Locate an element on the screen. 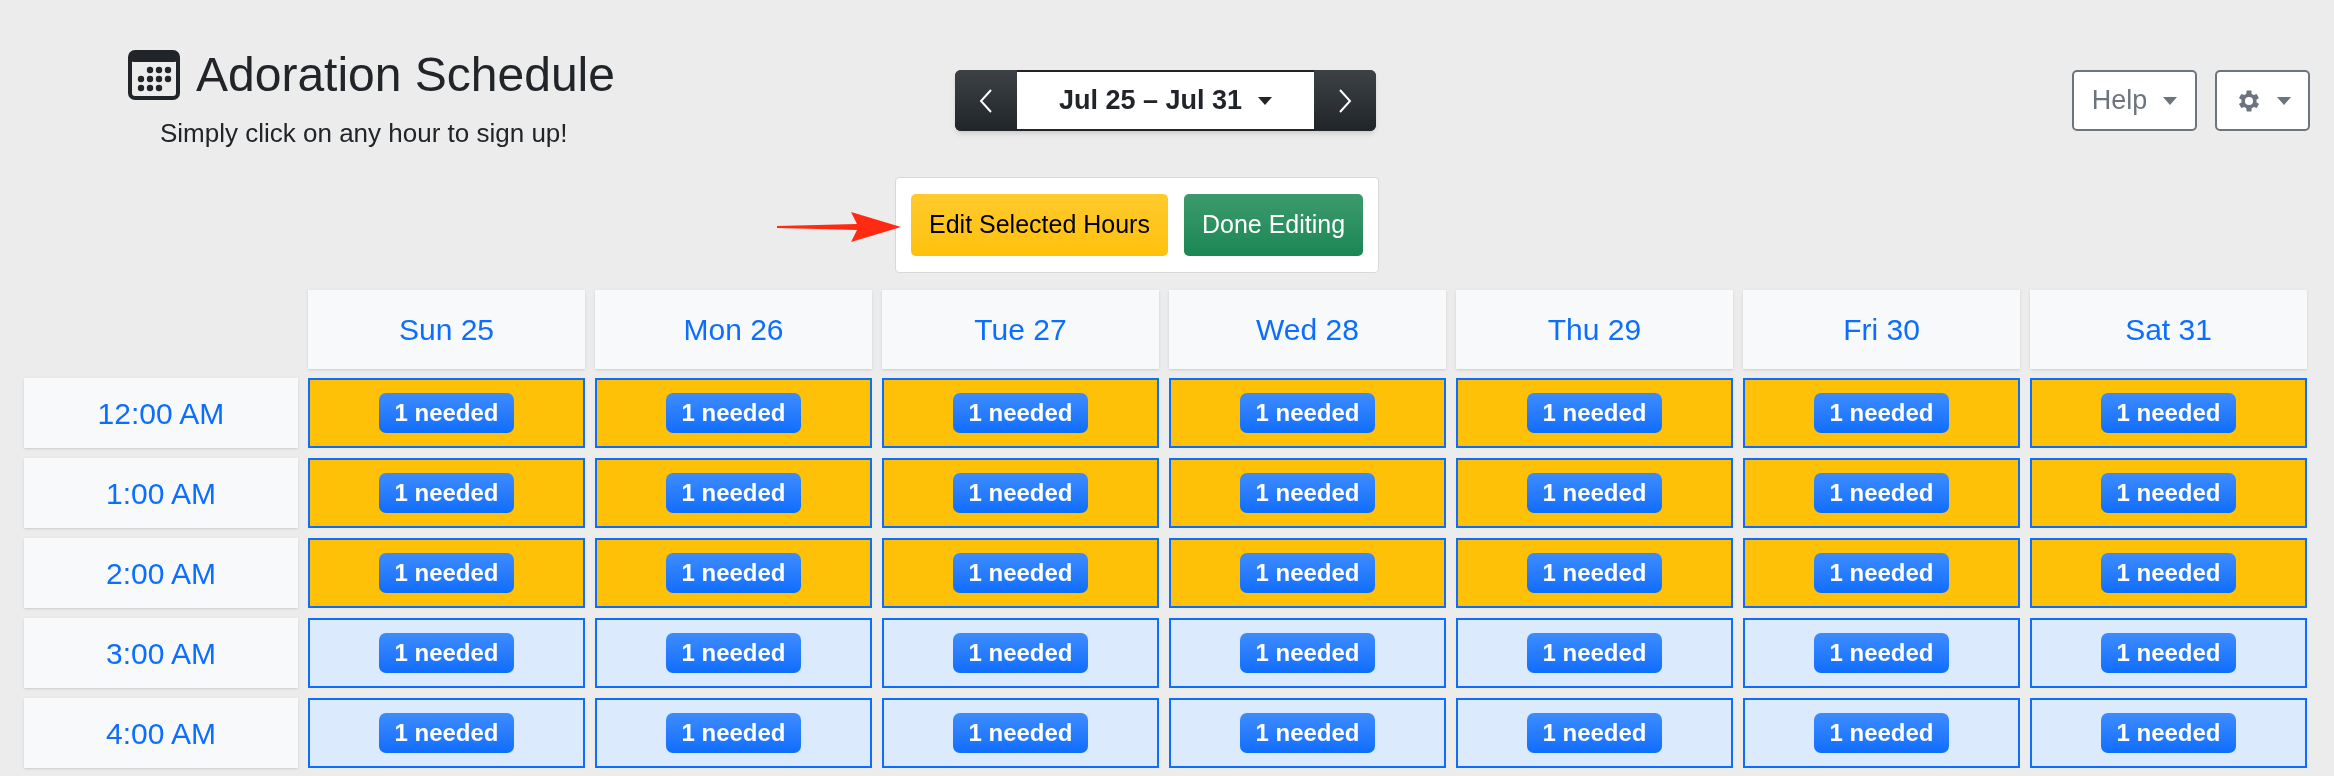 This screenshot has width=2334, height=776. help-dropdown: Help is located at coordinates (2134, 100).